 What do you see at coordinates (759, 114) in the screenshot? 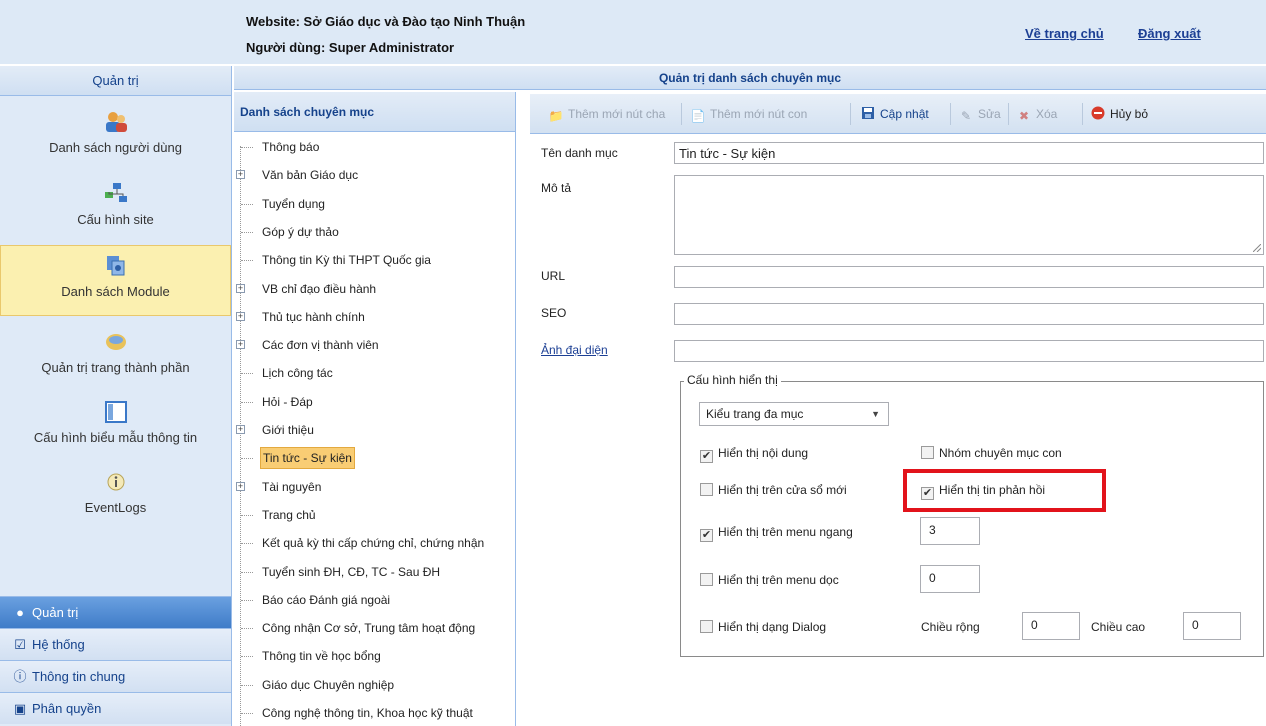
I see `button-label: Thêm mới nút con` at bounding box center [759, 114].